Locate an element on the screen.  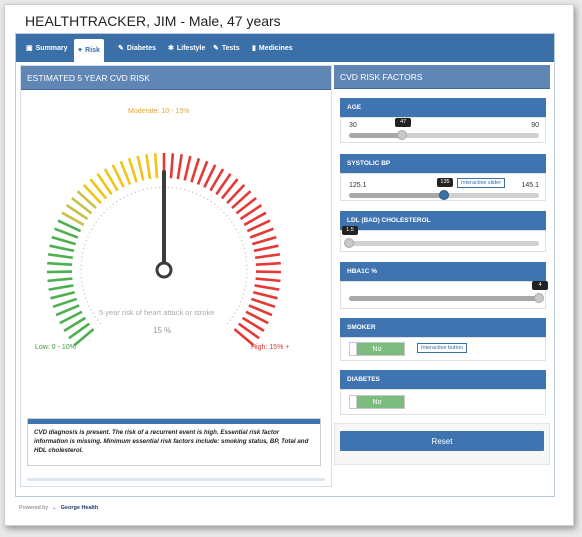
hba1c-slider-fill is located at coordinates (444, 298).